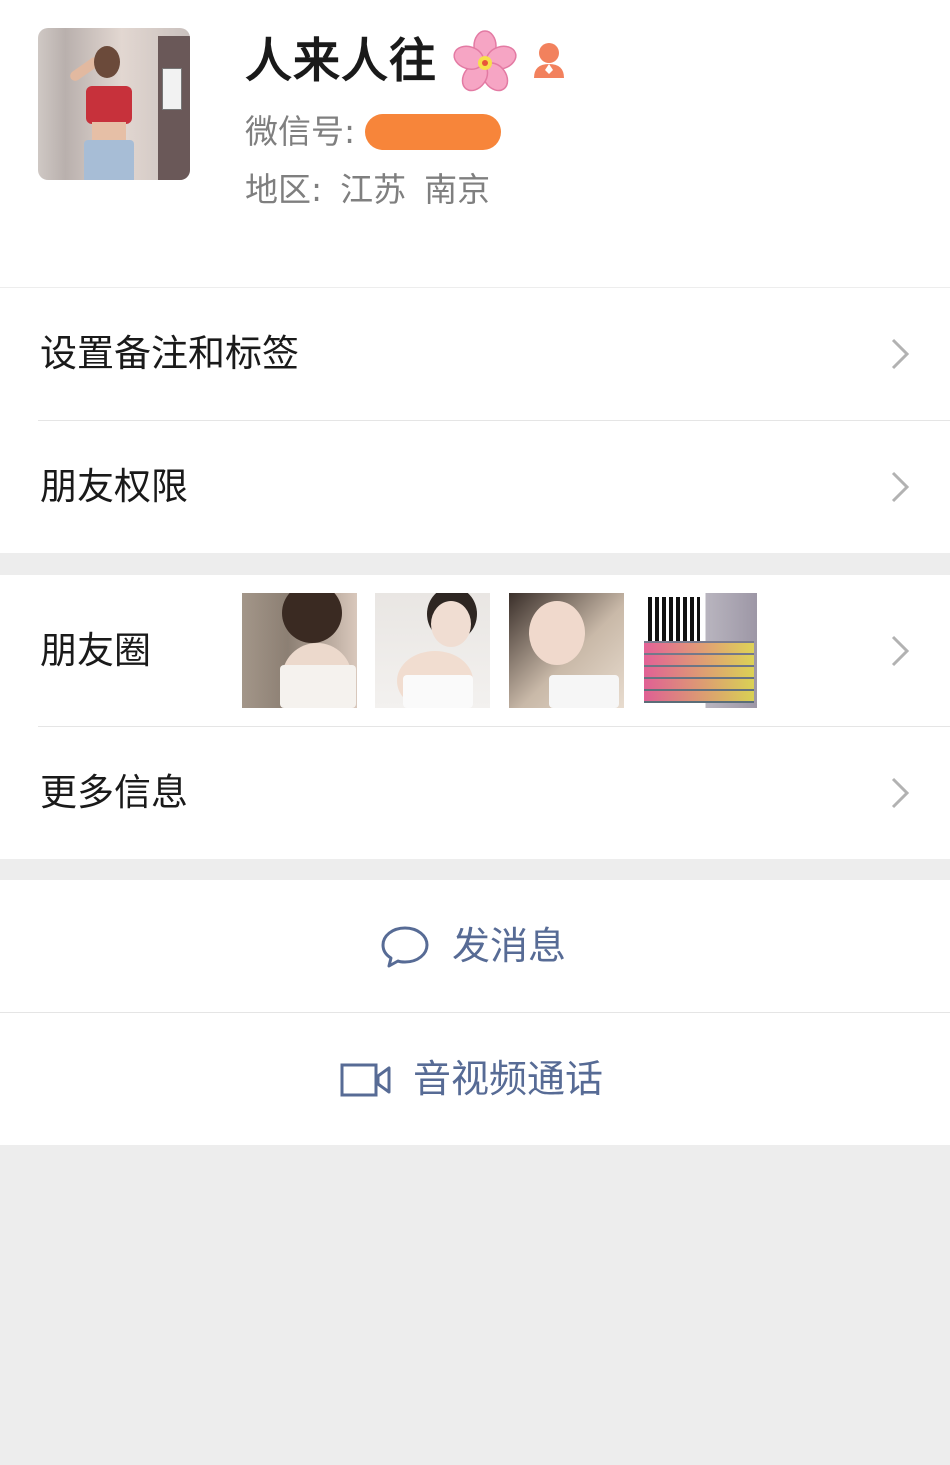 This screenshot has height=1465, width=950. I want to click on video-call-button: 音视频通话, so click(475, 1079).